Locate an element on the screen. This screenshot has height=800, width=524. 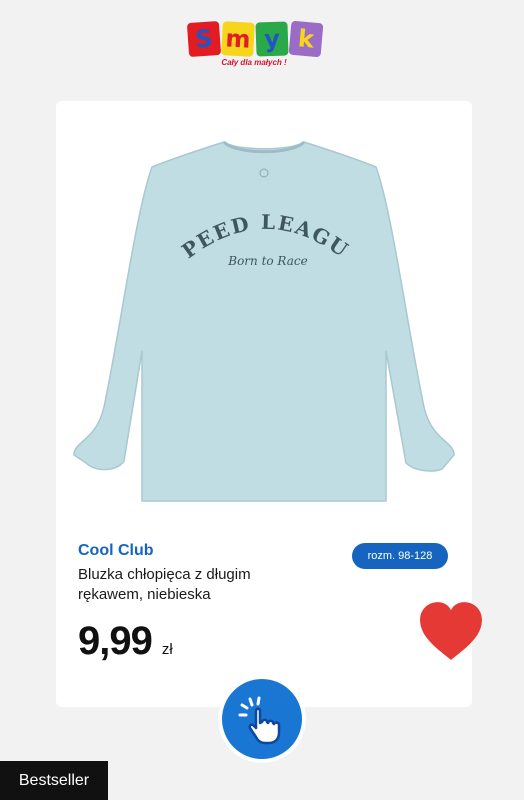
size-badge: rozm. 98-128 is located at coordinates (400, 556).